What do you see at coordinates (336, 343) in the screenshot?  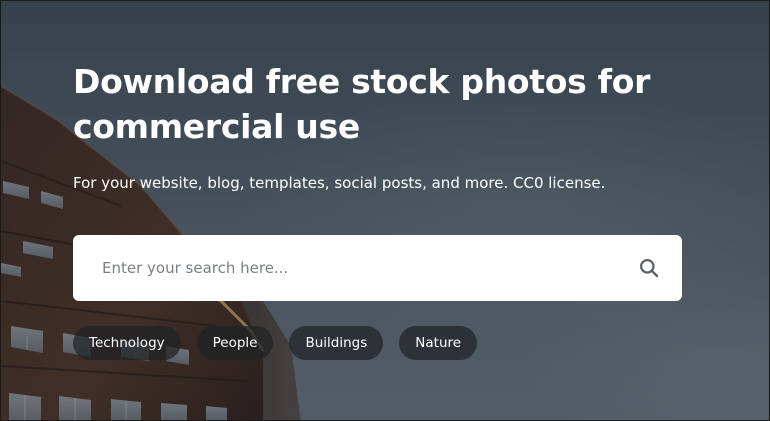 I see `tag-buildings: Buildings` at bounding box center [336, 343].